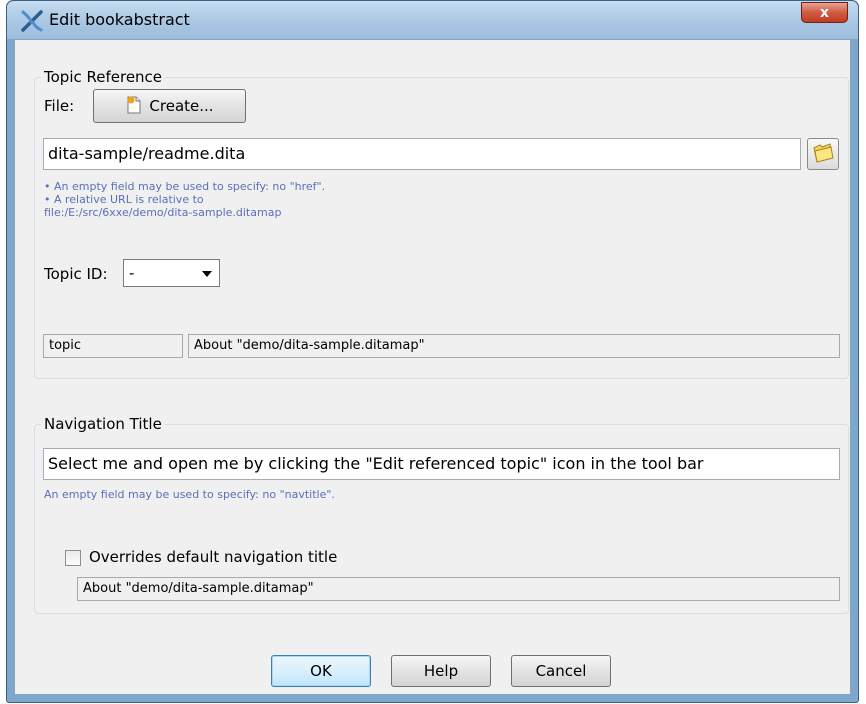 The image size is (866, 704). I want to click on file-url-field: dita-sample/readme.dita, so click(422, 154).